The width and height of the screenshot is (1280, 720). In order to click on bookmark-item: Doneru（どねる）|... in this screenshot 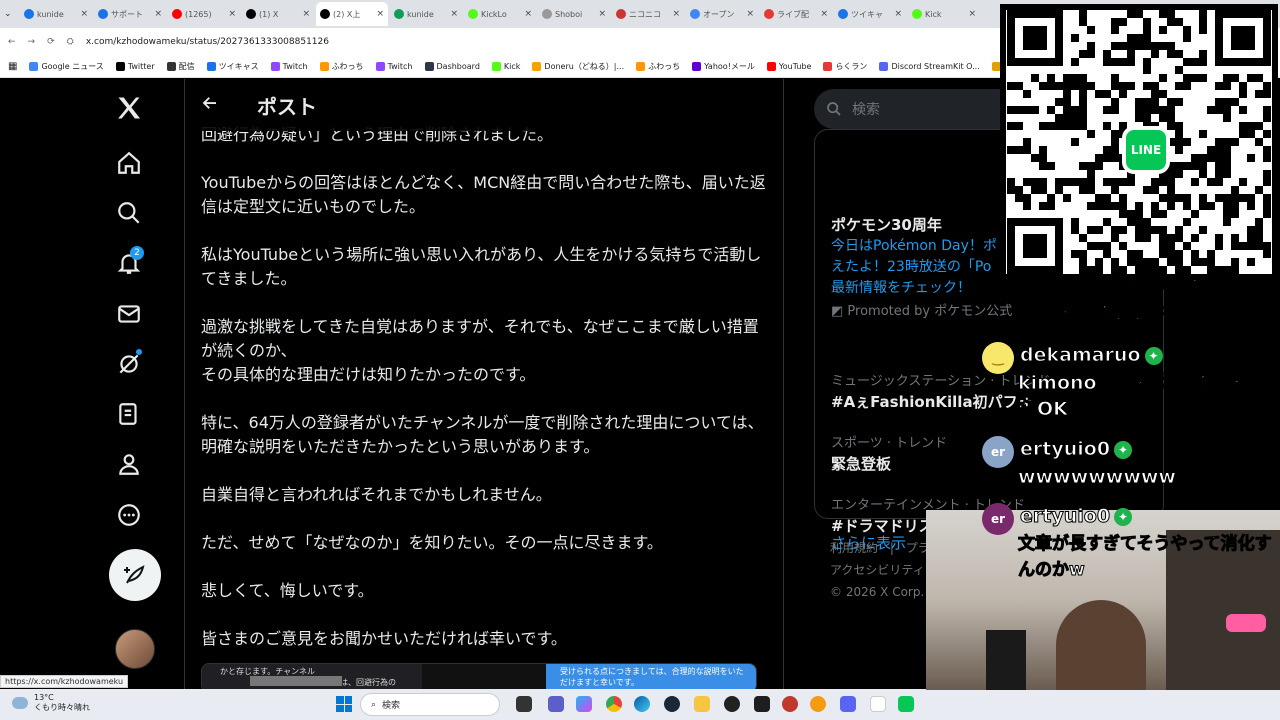, I will do `click(578, 66)`.